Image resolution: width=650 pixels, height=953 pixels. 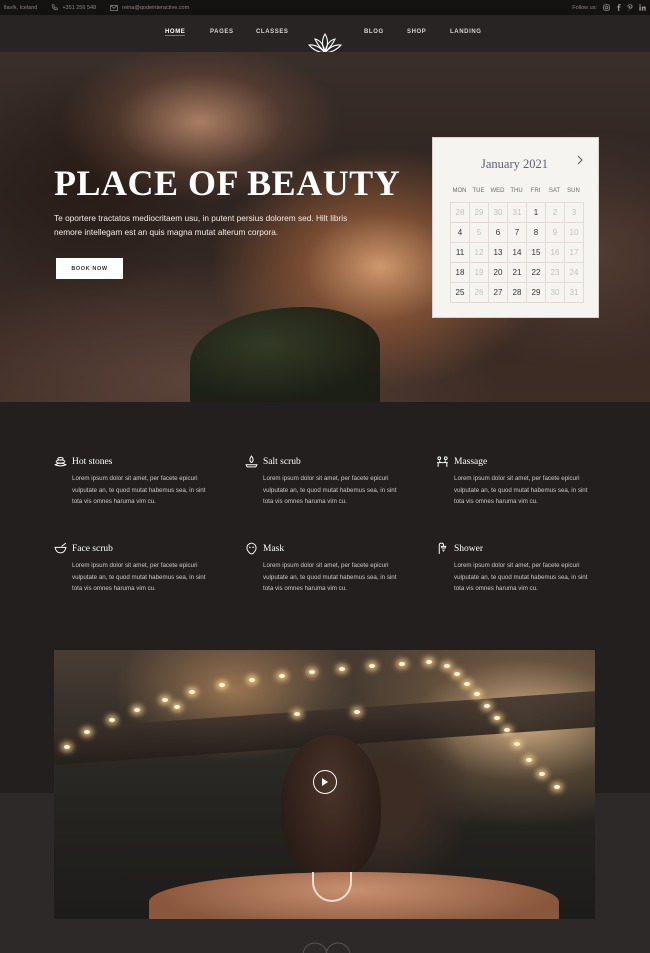 I want to click on nav-shop: SHOP, so click(x=416, y=32).